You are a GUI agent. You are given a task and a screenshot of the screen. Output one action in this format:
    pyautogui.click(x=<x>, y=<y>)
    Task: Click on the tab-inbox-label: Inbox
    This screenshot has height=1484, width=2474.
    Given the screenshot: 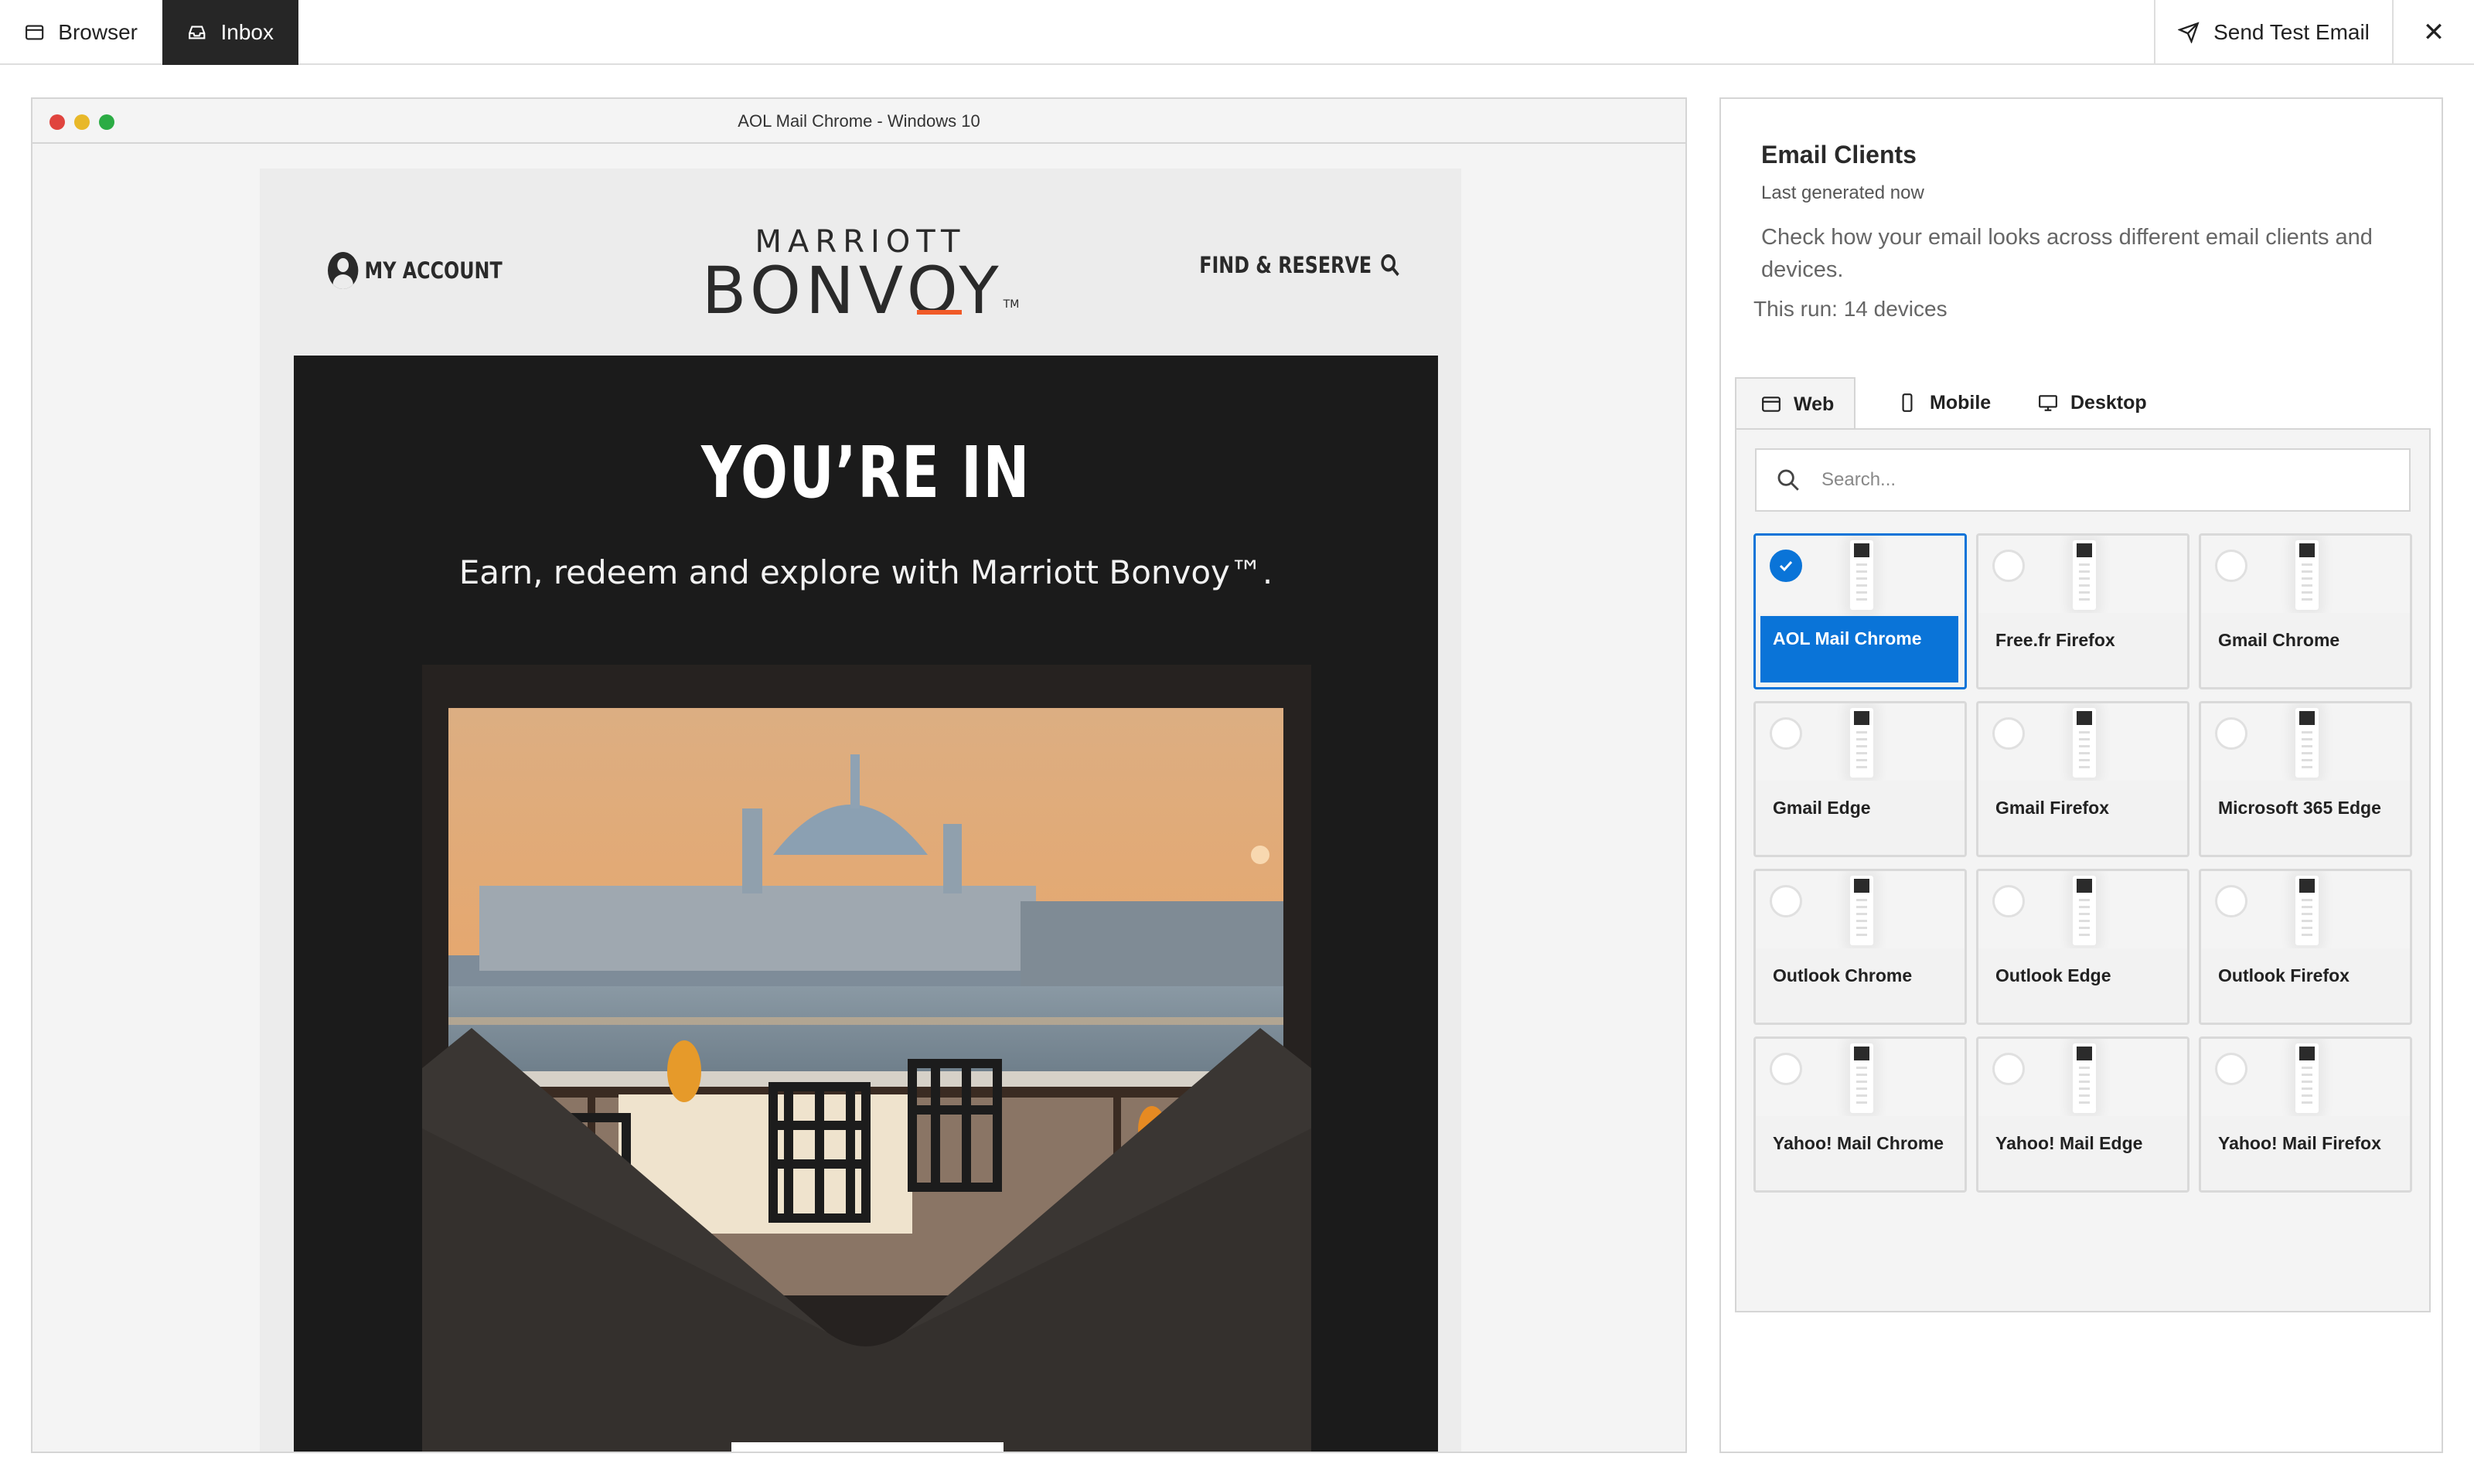 What is the action you would take?
    pyautogui.click(x=247, y=32)
    